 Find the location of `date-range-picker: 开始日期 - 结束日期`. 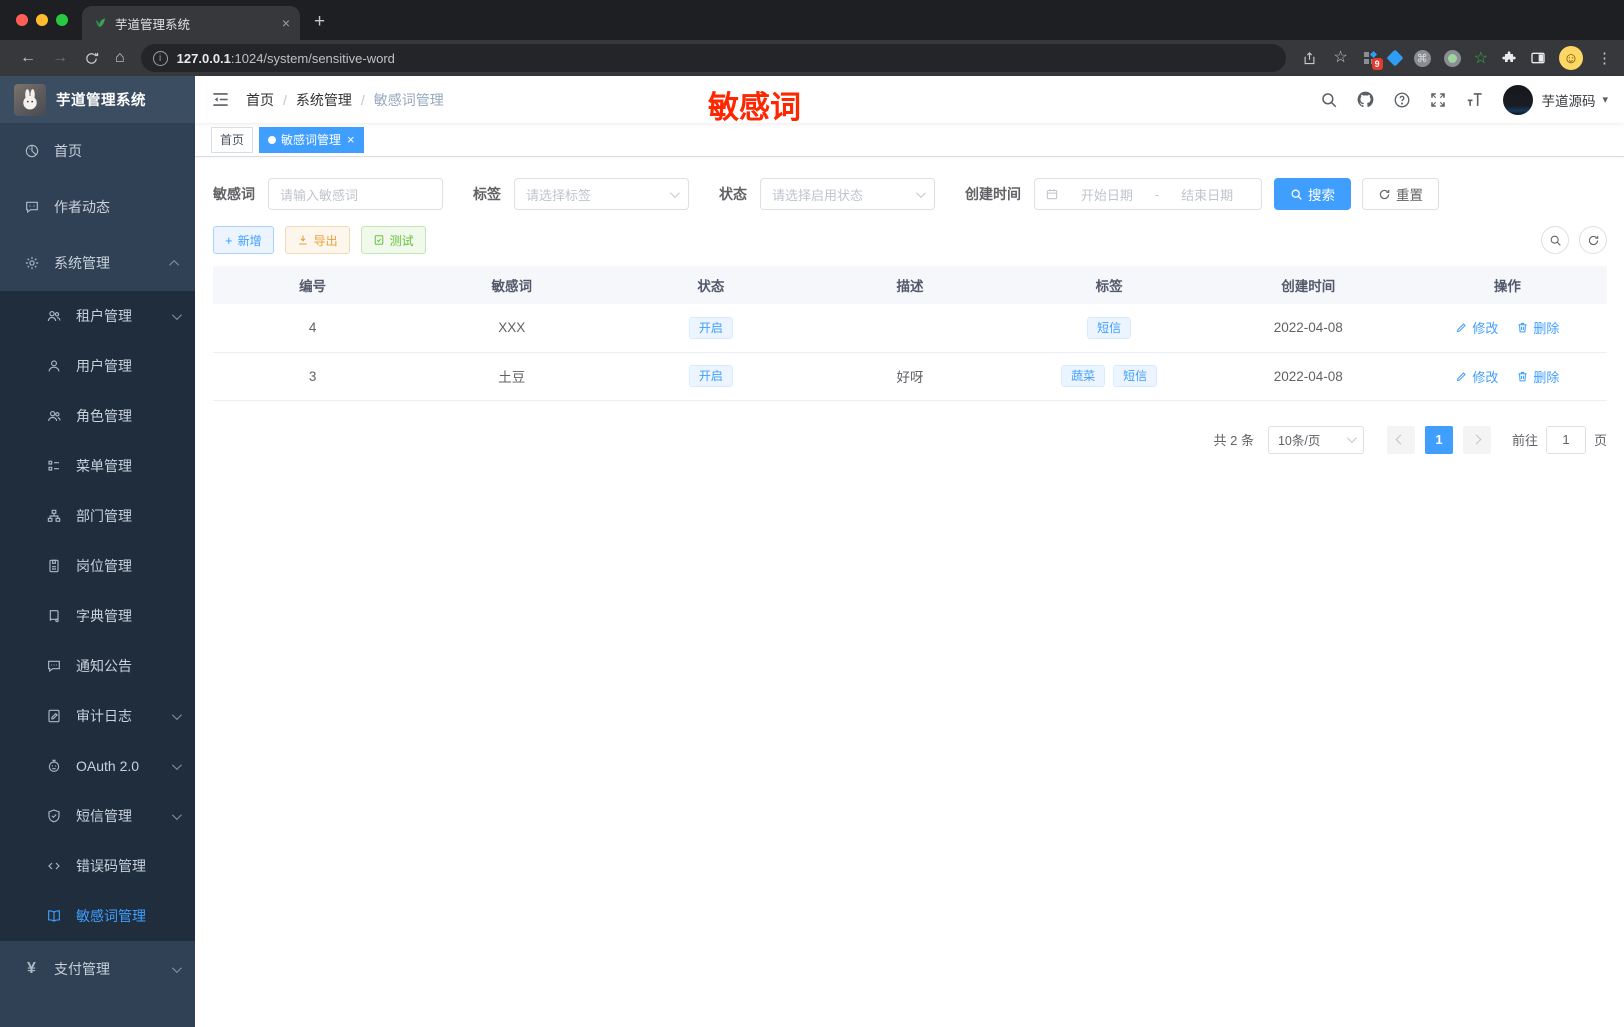

date-range-picker: 开始日期 - 结束日期 is located at coordinates (1148, 194).